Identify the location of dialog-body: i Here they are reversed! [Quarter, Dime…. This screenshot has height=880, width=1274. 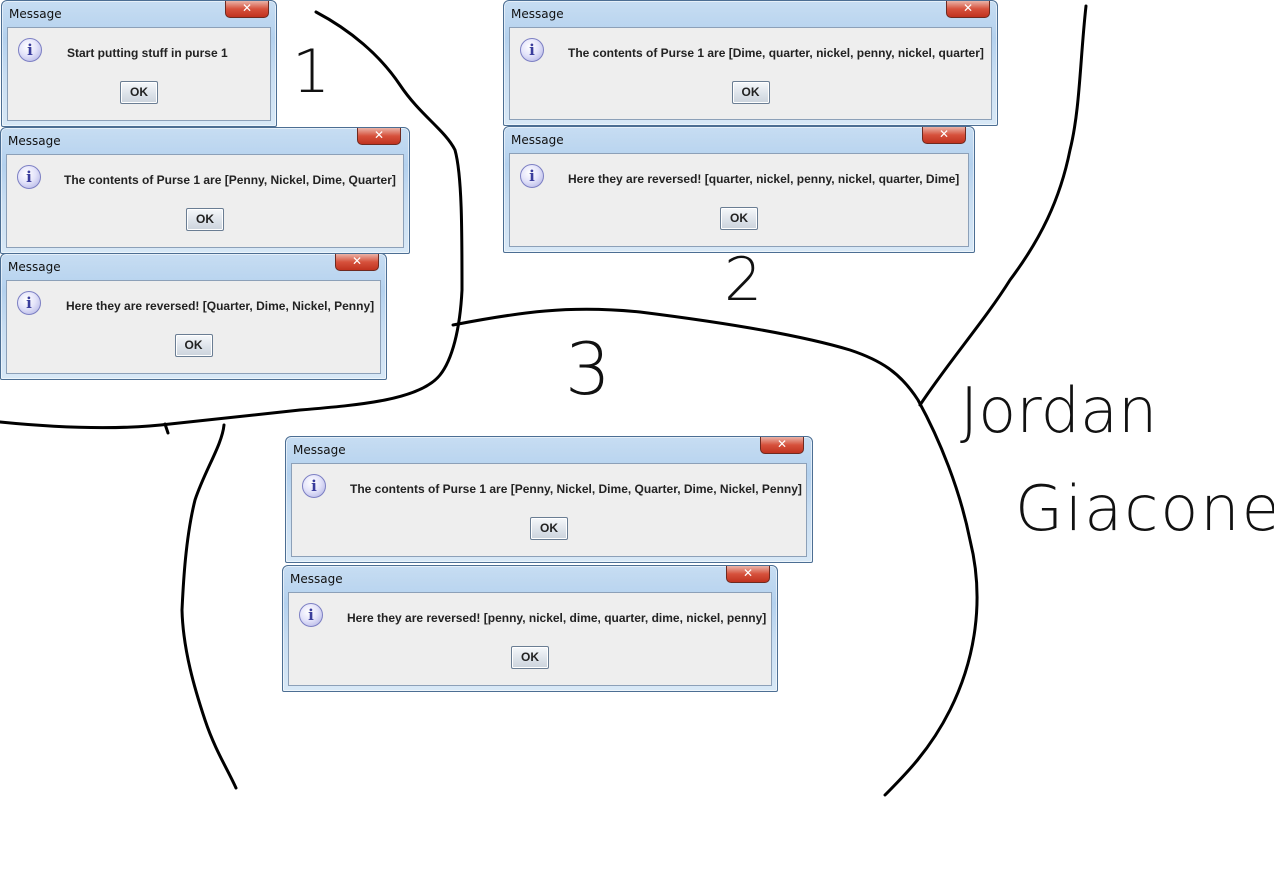
(193, 327).